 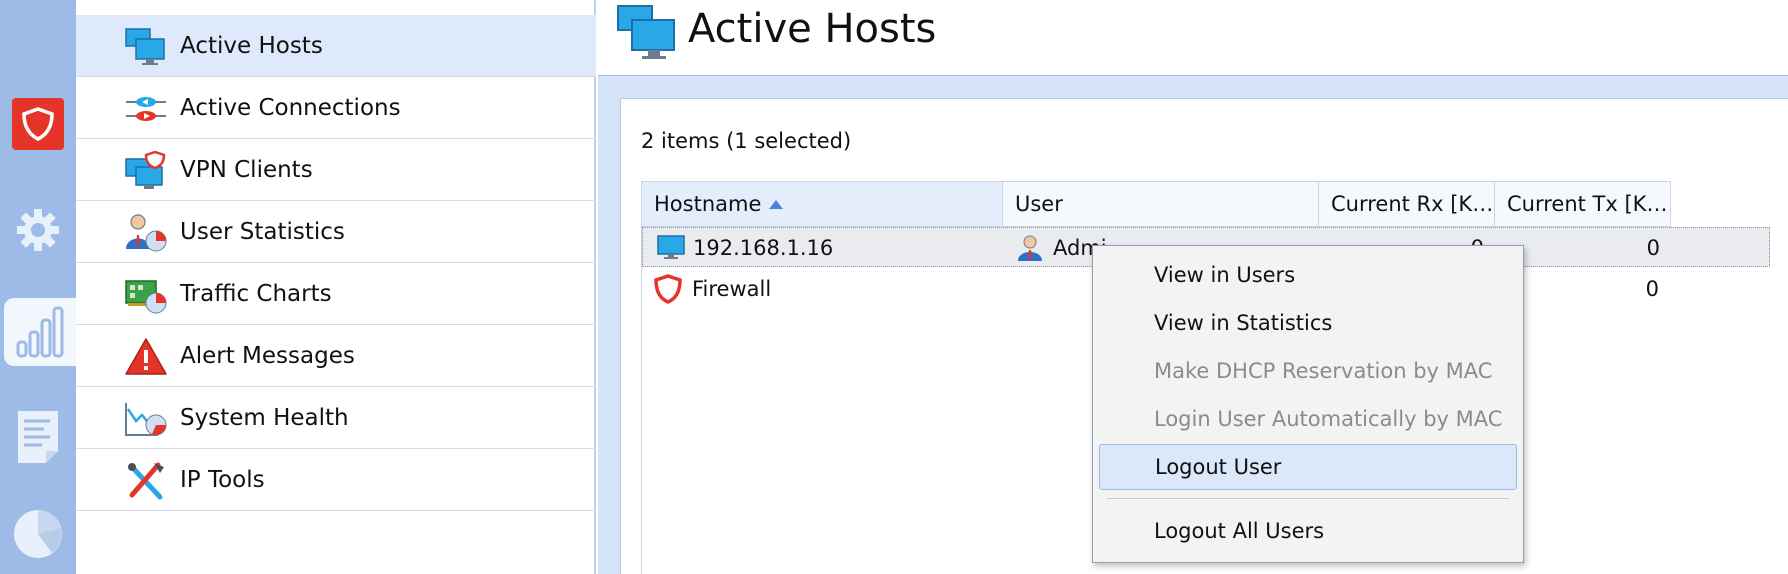 What do you see at coordinates (668, 289) in the screenshot?
I see `firewall-shield-icon` at bounding box center [668, 289].